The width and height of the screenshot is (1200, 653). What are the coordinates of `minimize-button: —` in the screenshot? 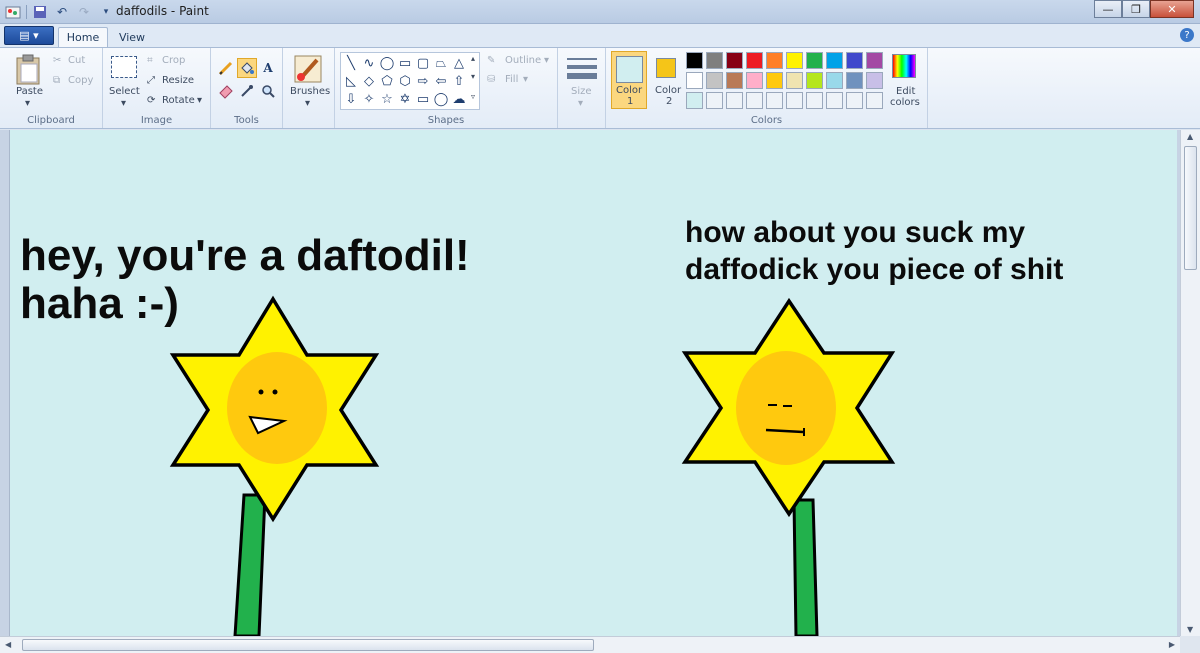 It's located at (1108, 9).